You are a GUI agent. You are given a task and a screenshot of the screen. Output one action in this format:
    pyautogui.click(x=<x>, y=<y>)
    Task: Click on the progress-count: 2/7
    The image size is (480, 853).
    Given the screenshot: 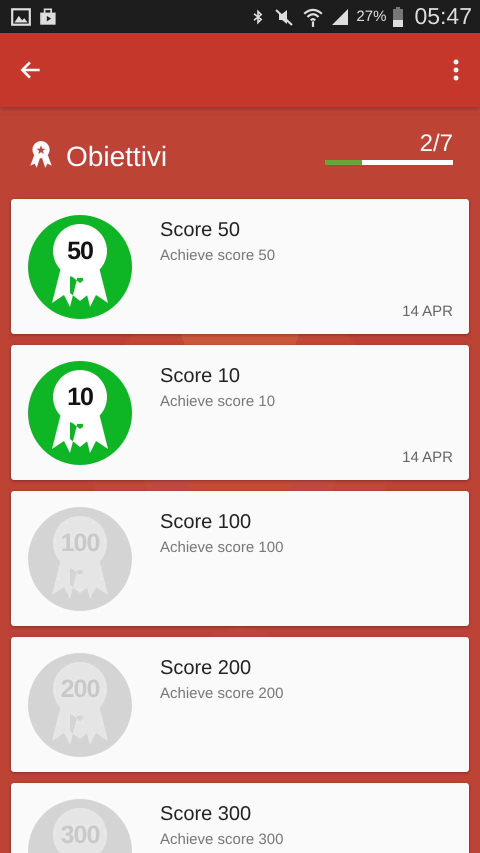 What is the action you would take?
    pyautogui.click(x=436, y=144)
    